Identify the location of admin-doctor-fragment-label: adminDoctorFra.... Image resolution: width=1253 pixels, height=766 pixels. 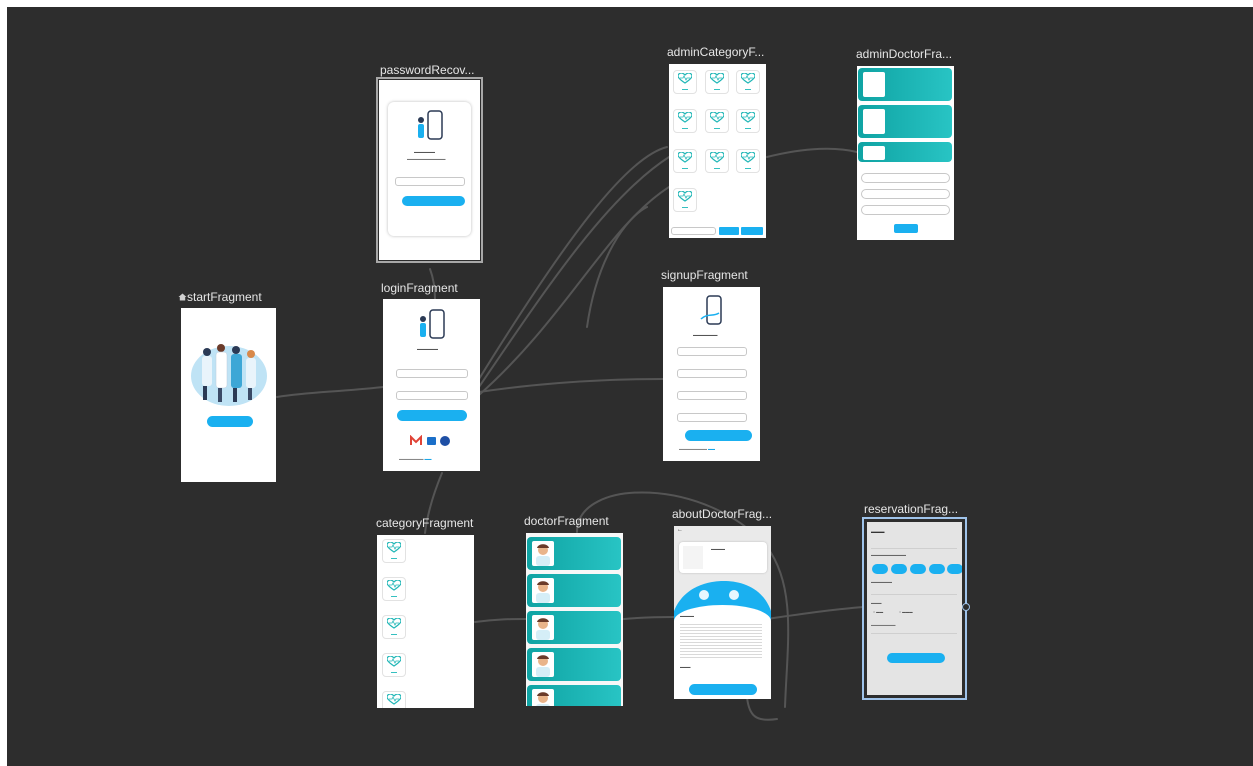
(904, 54).